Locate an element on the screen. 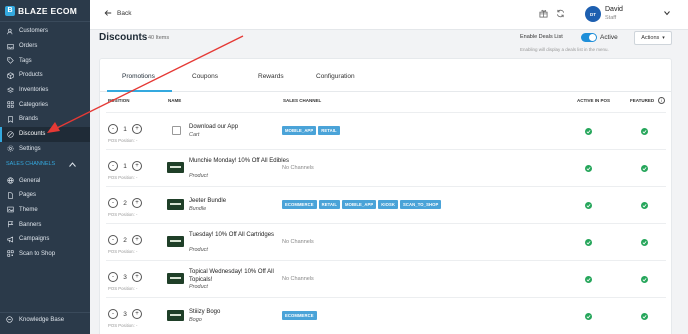 The width and height of the screenshot is (688, 334). col-position: POSITION is located at coordinates (119, 100).